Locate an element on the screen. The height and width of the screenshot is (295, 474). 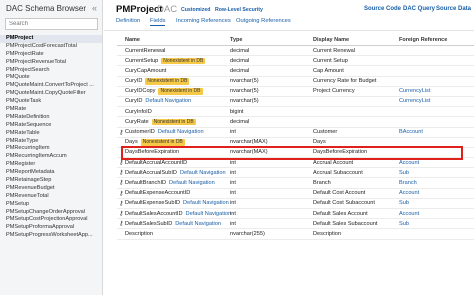
sidebar-item: PMQuoteTask is located at coordinates (51, 102).